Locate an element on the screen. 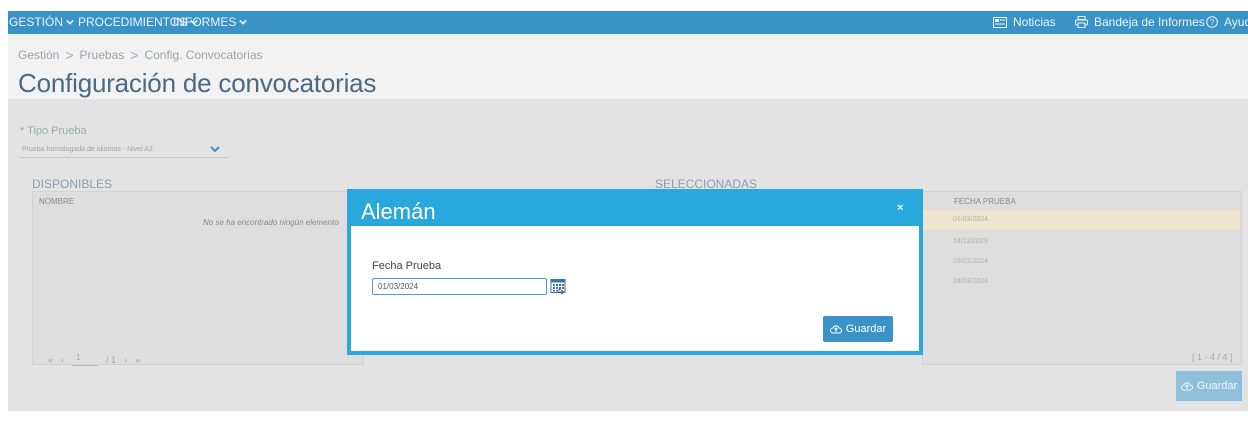 Image resolution: width=1248 pixels, height=432 pixels. guardar-button: Guardar is located at coordinates (1209, 386).